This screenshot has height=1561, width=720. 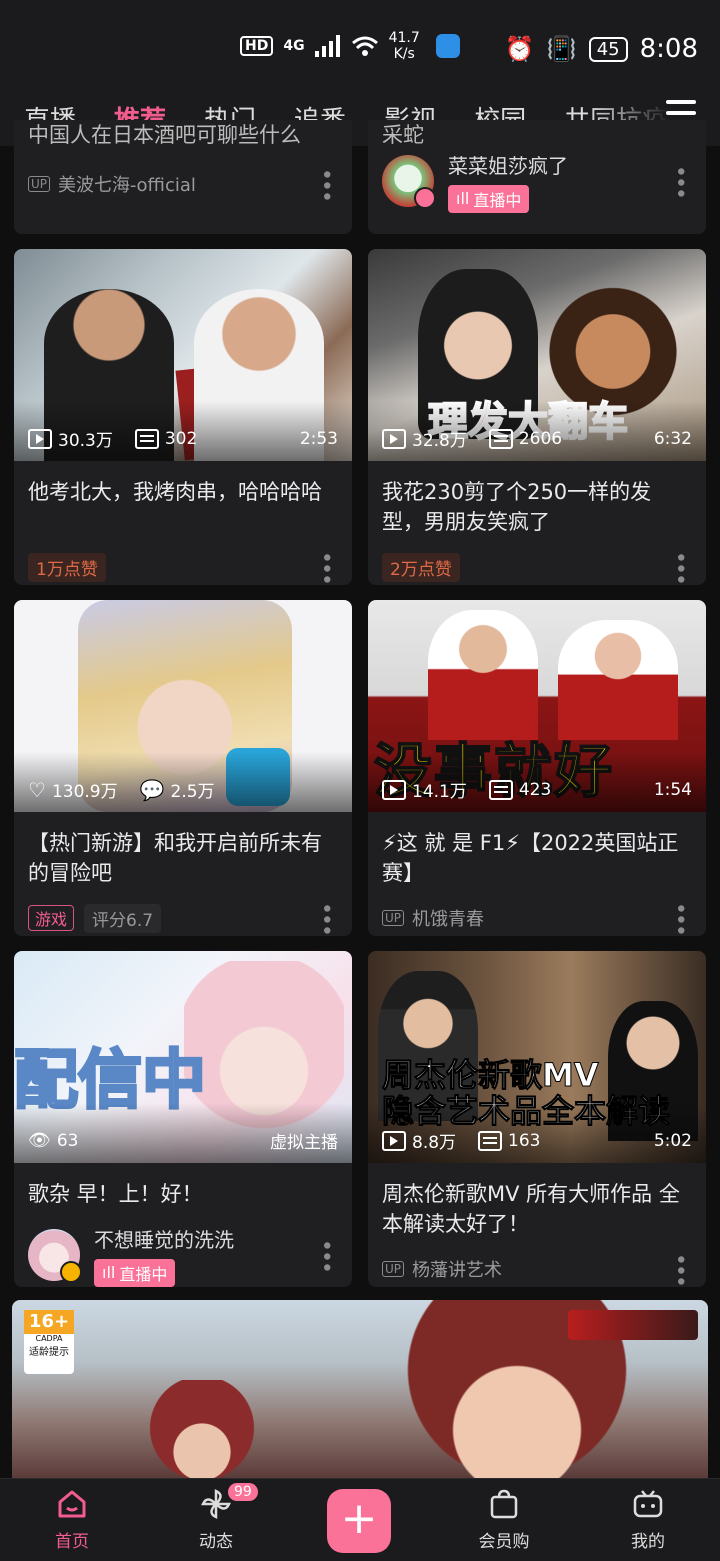 I want to click on lightning-badge-icon, so click(x=71, y=1272).